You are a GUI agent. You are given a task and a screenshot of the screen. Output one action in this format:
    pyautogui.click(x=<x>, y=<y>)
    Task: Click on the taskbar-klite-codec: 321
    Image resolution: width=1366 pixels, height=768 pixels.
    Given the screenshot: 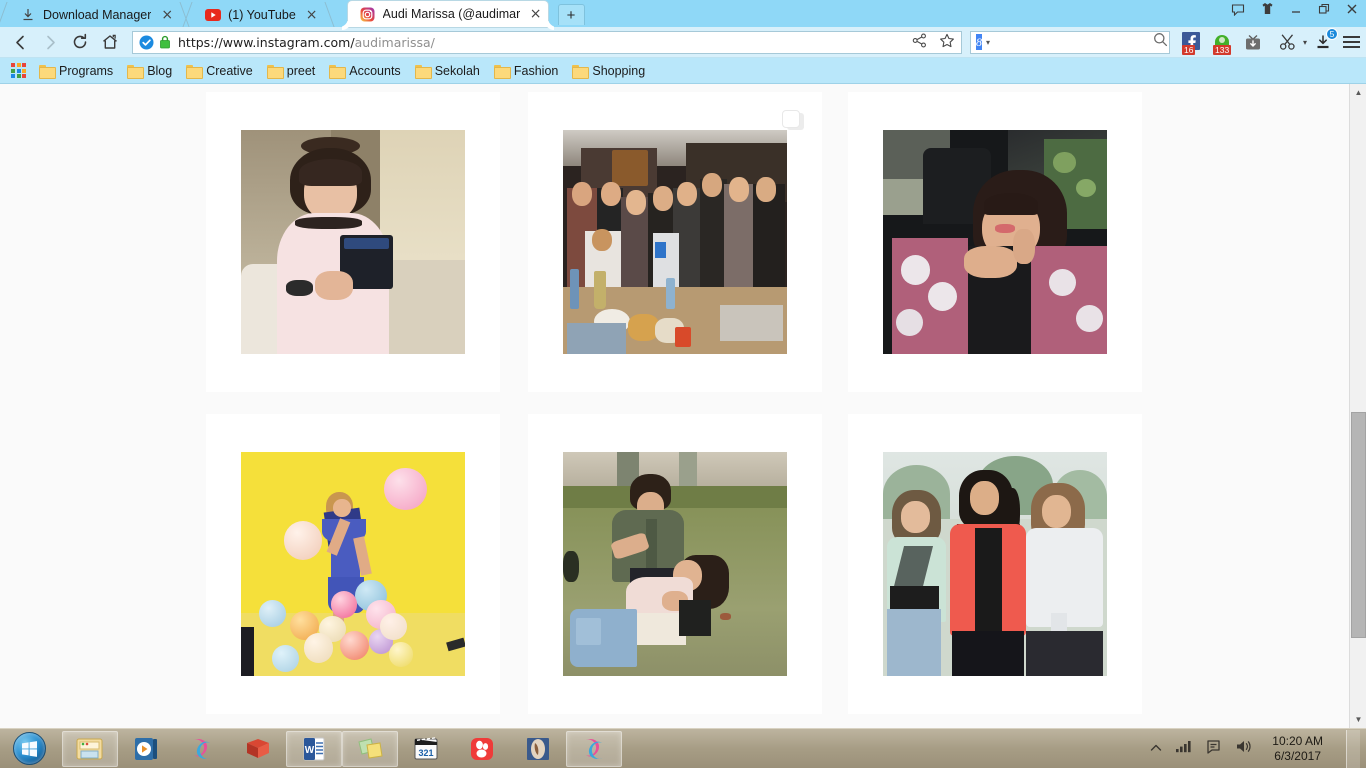 What is the action you would take?
    pyautogui.click(x=426, y=749)
    